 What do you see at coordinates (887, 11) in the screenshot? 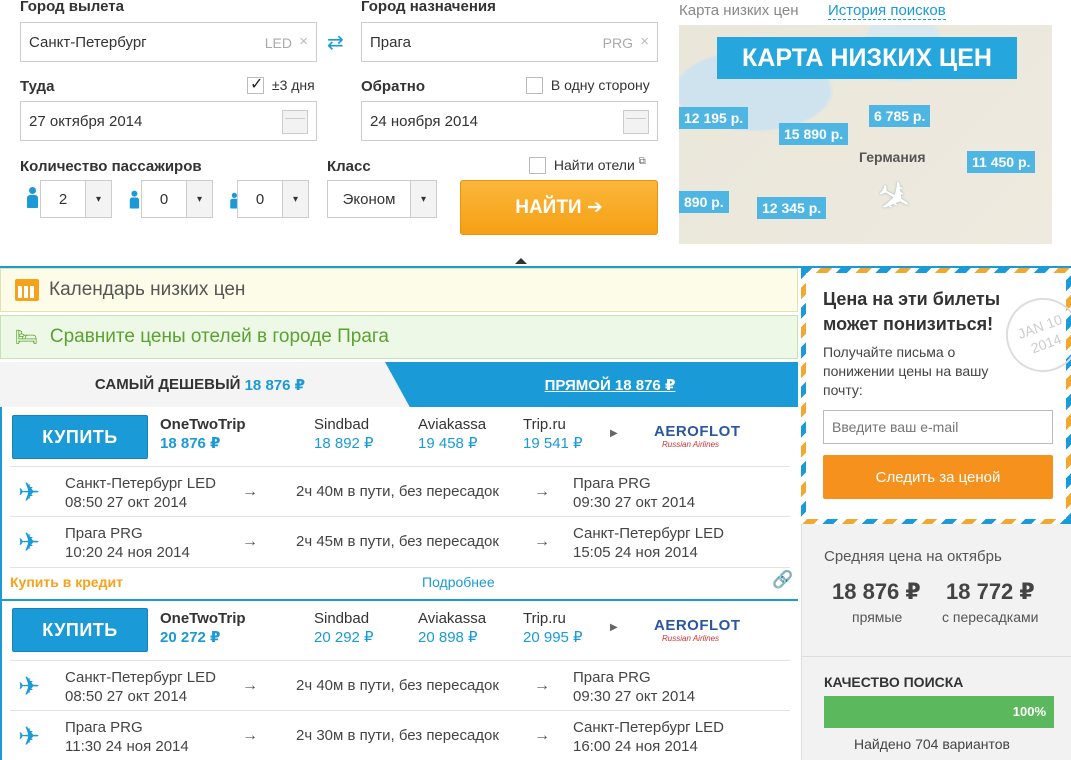
I see `history-tab: История поисков` at bounding box center [887, 11].